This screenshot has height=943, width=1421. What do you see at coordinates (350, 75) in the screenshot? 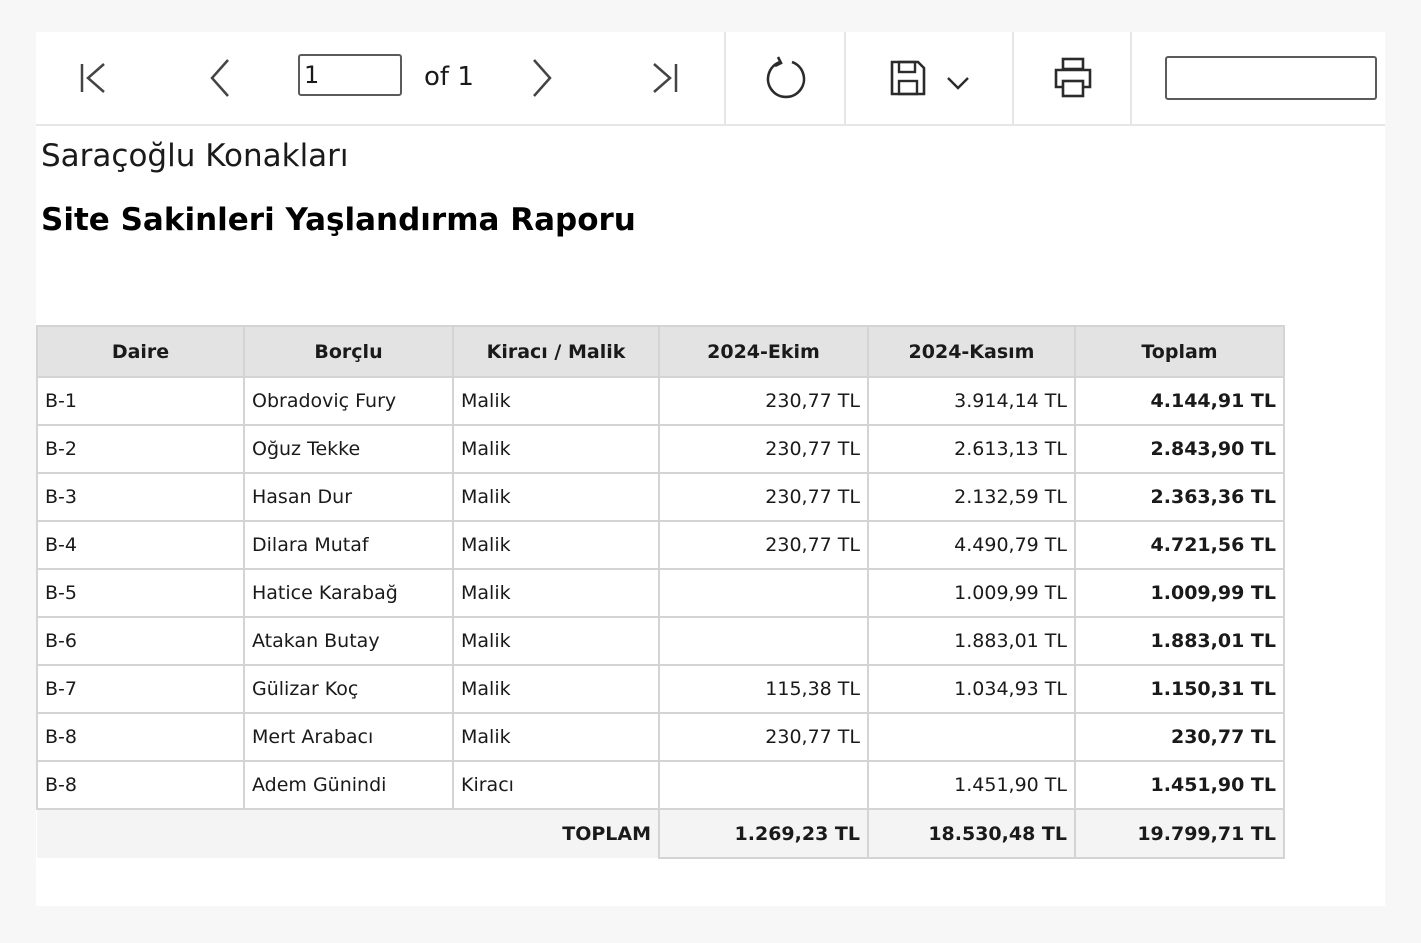
I see `page-number-input` at bounding box center [350, 75].